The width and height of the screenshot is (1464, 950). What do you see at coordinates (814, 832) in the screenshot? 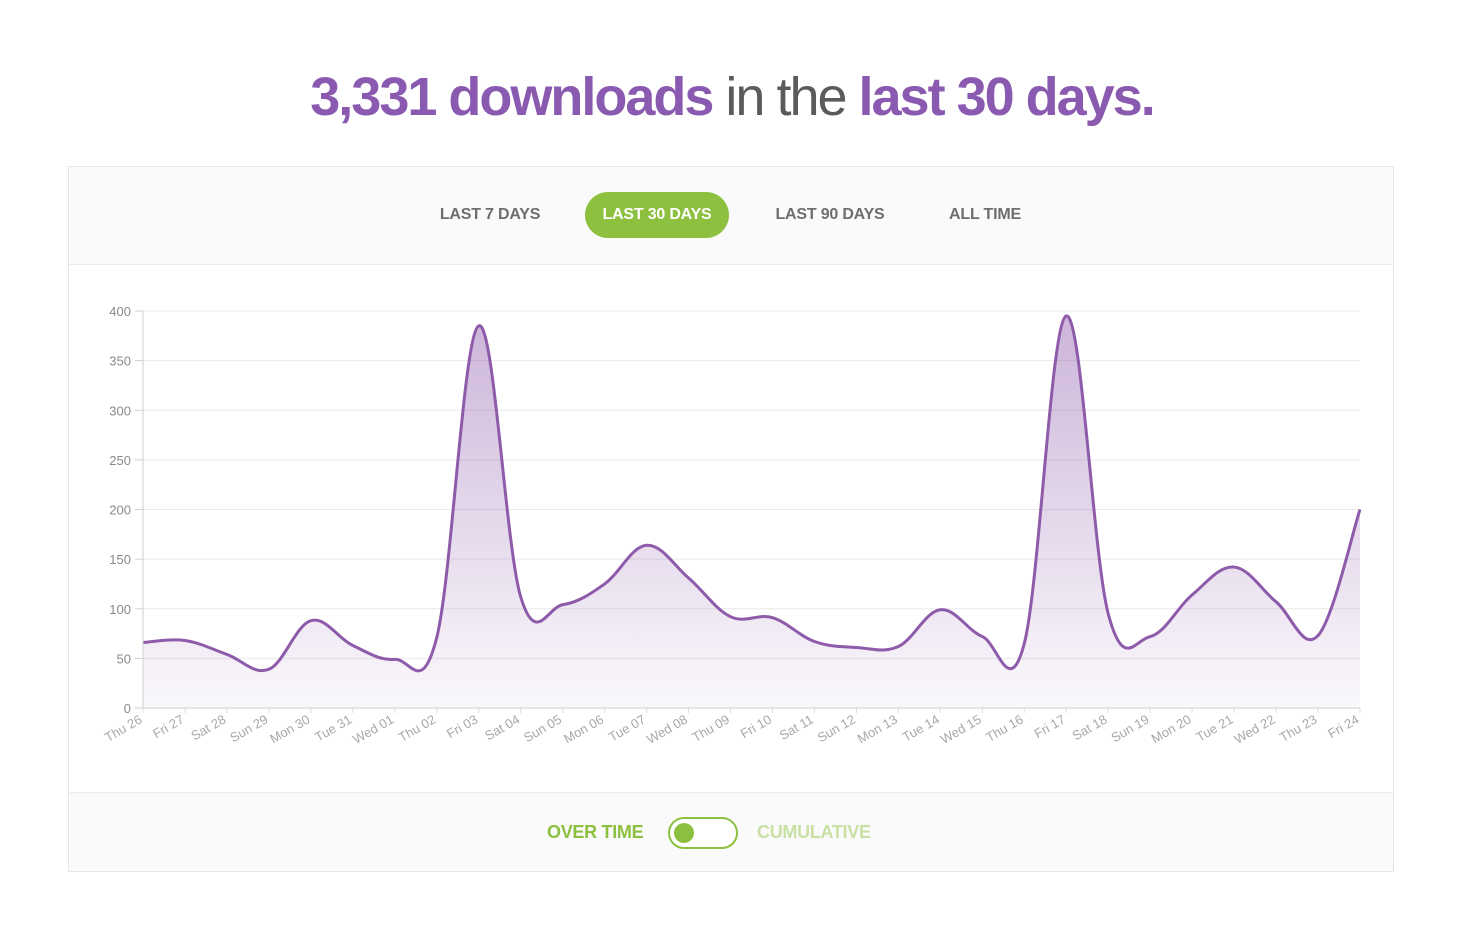
I see `cumulative-label: CUMULATIVE` at bounding box center [814, 832].